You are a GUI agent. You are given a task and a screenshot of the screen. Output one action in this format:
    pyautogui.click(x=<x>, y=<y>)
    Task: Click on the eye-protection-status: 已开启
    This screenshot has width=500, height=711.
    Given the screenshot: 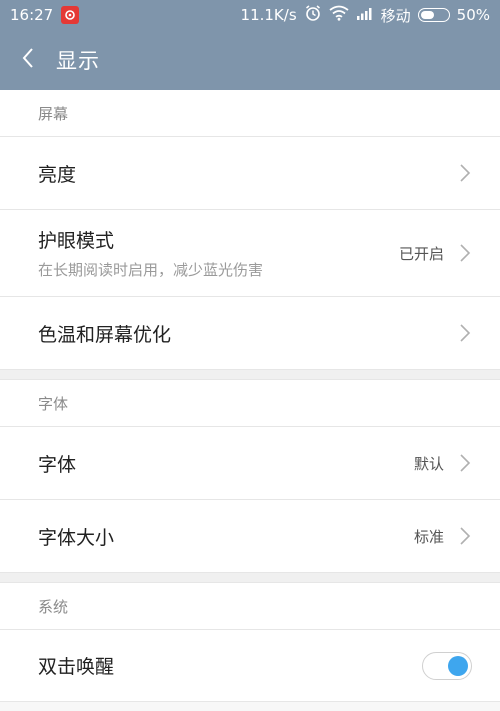 What is the action you would take?
    pyautogui.click(x=421, y=253)
    